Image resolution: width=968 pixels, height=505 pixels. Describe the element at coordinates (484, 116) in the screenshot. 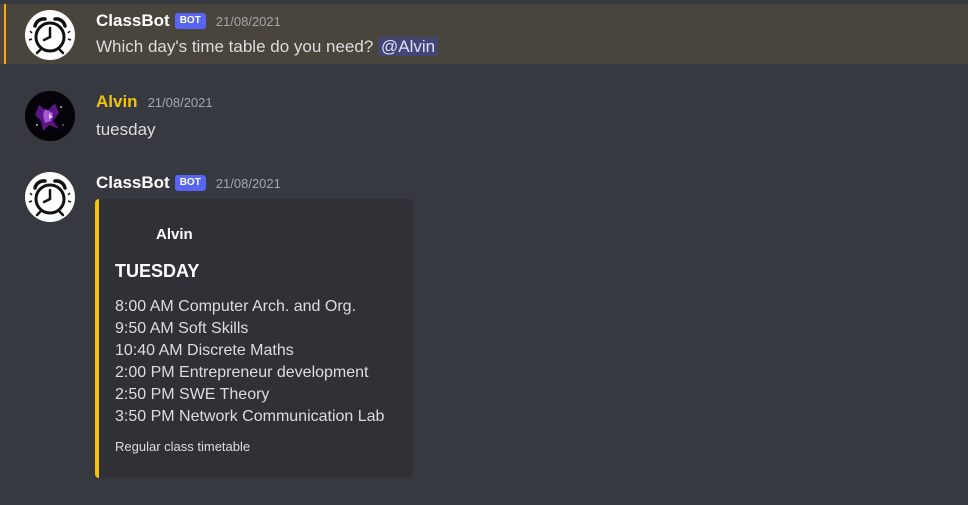

I see `message-alvin: Alvin 21/08/2021 tuesday` at that location.